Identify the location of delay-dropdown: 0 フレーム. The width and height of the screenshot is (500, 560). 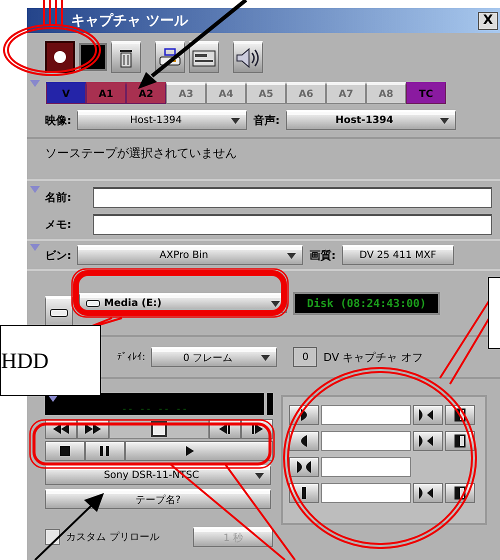
(214, 357).